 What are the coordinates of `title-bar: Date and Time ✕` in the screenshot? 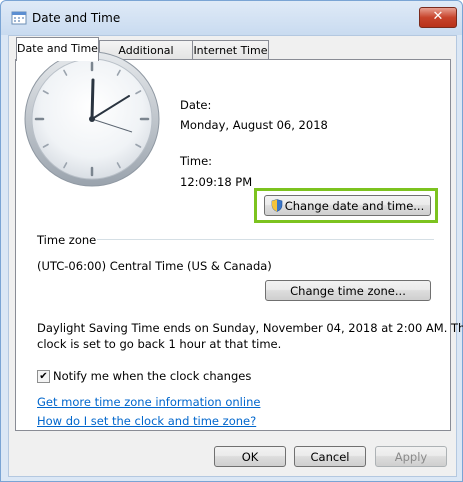 It's located at (231, 18).